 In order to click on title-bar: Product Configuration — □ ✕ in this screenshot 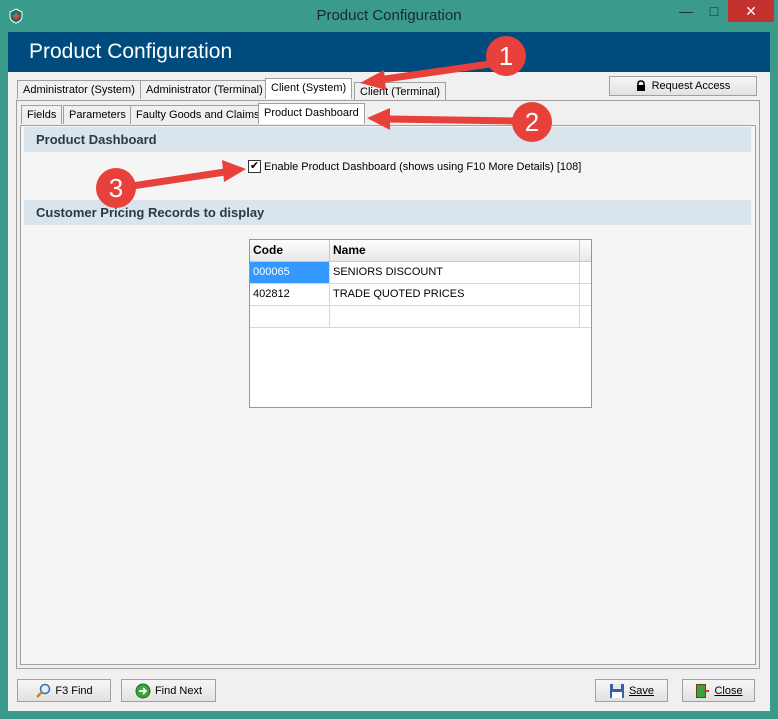, I will do `click(389, 16)`.